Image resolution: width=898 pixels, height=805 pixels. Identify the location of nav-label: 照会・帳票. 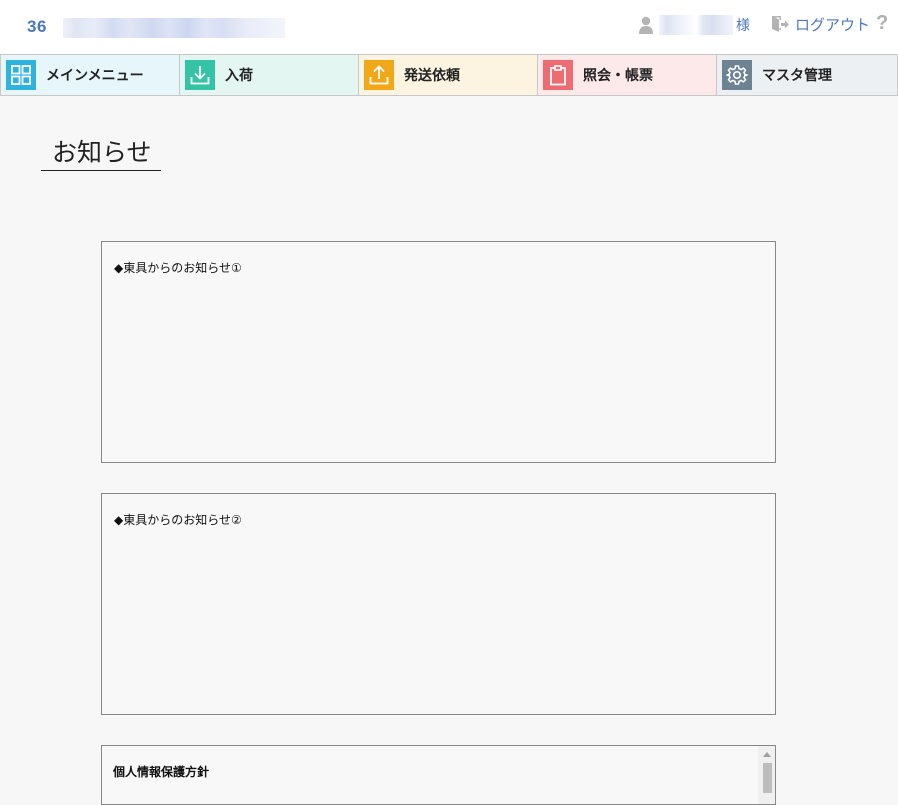
(618, 76).